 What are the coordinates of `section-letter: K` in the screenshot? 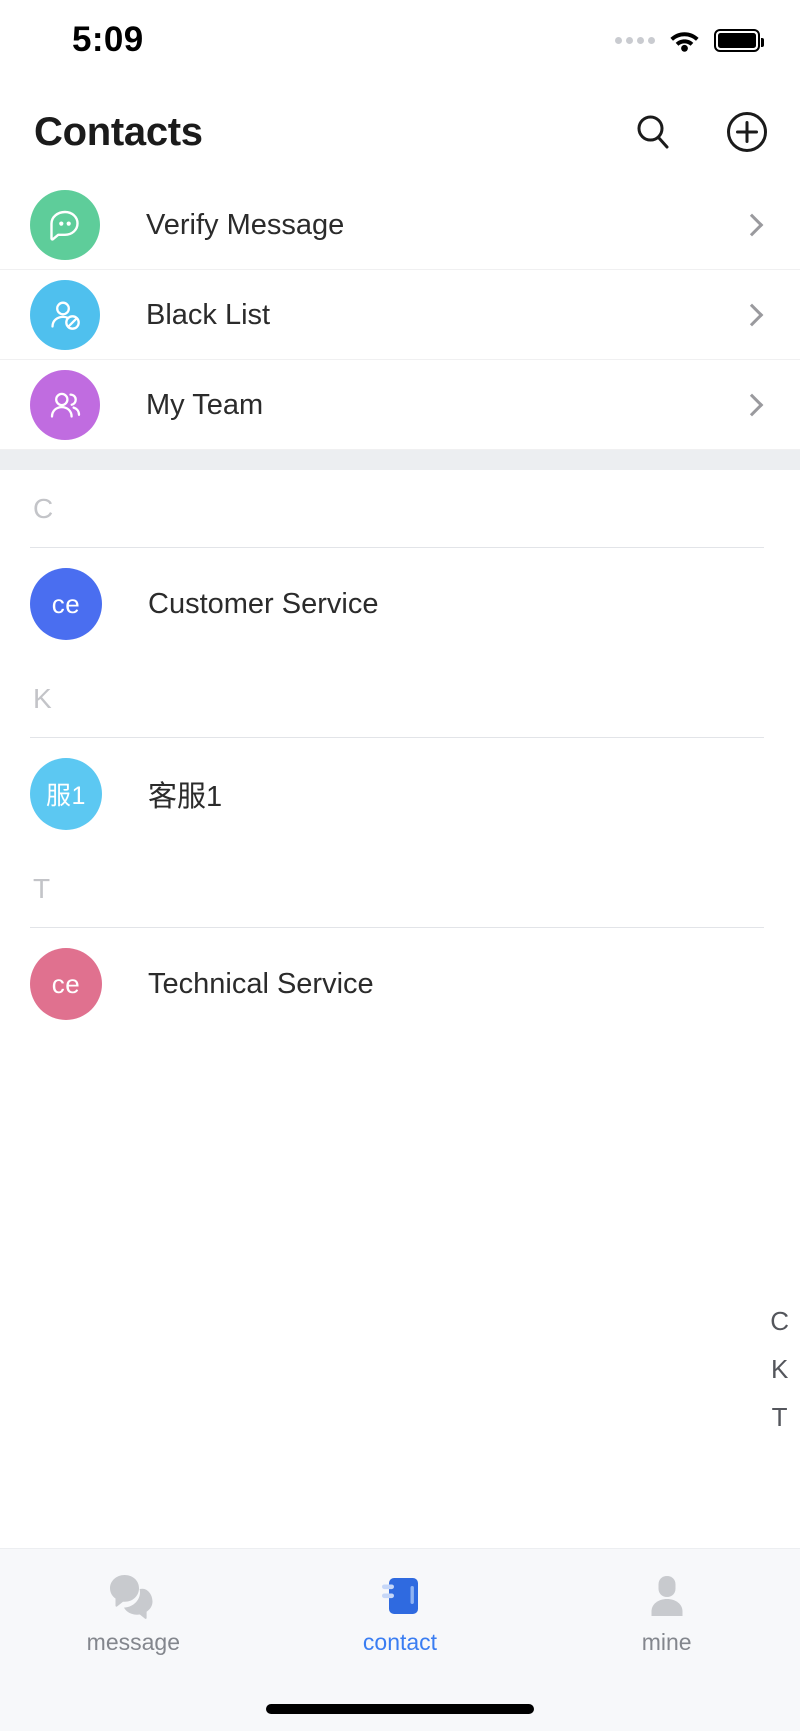 It's located at (42, 698).